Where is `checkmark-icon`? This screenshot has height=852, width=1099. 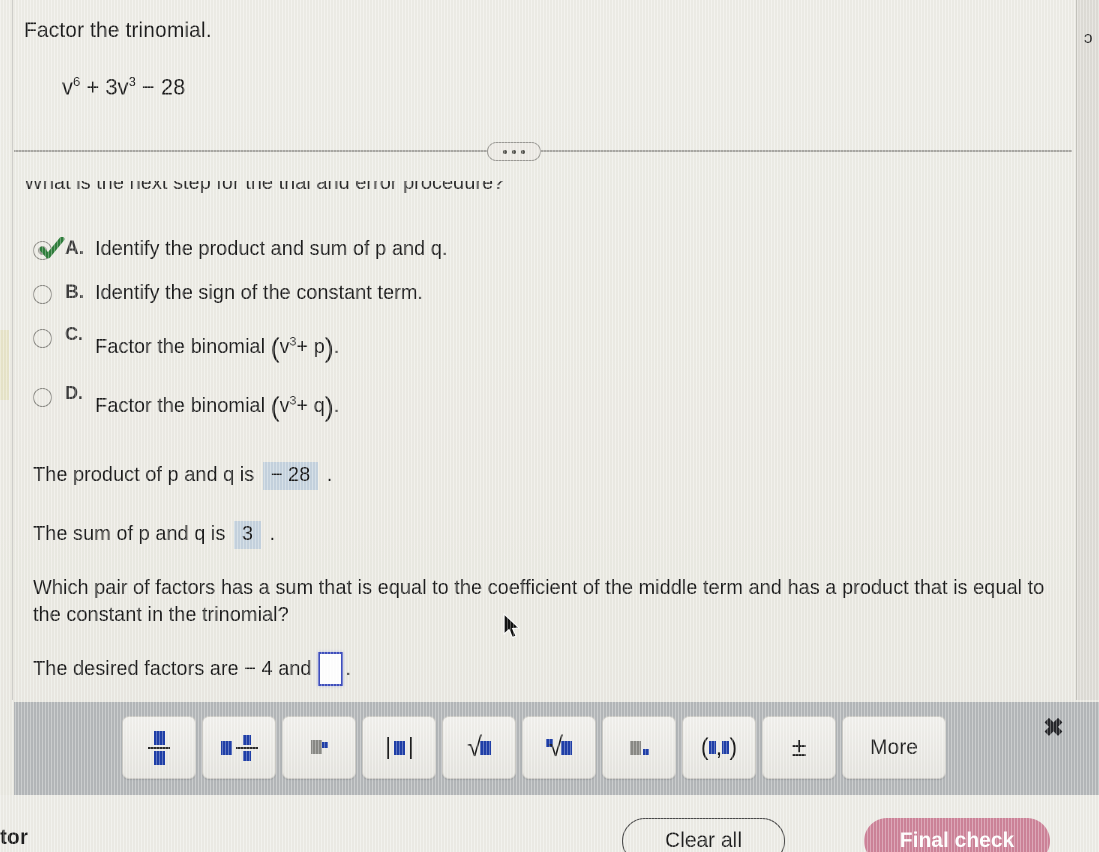 checkmark-icon is located at coordinates (52, 248).